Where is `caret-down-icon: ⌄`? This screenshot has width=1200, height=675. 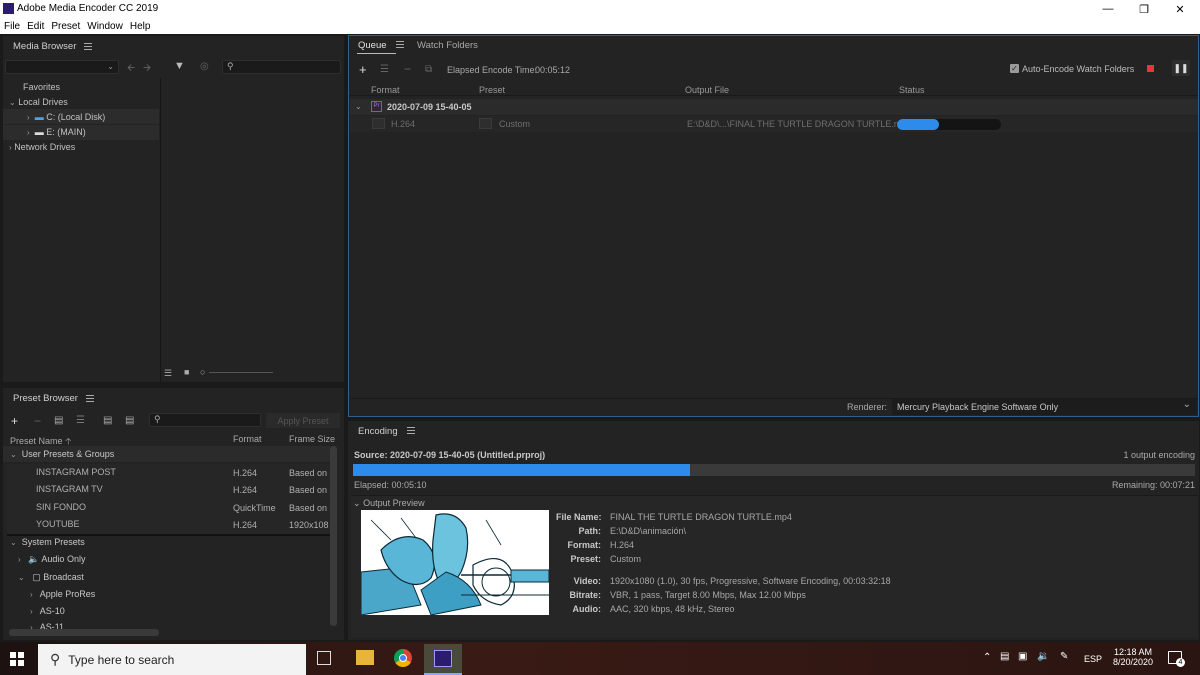 caret-down-icon: ⌄ is located at coordinates (358, 106).